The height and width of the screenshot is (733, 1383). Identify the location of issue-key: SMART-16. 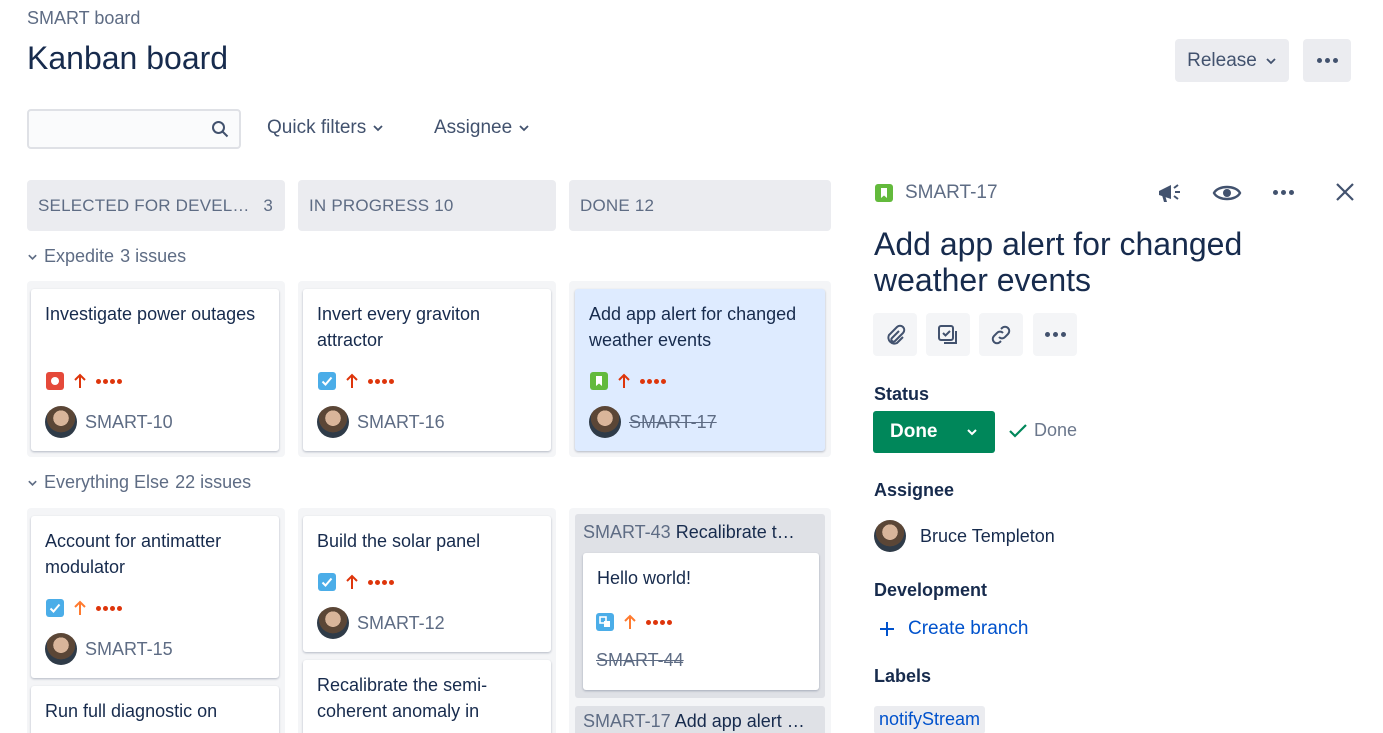
(401, 422).